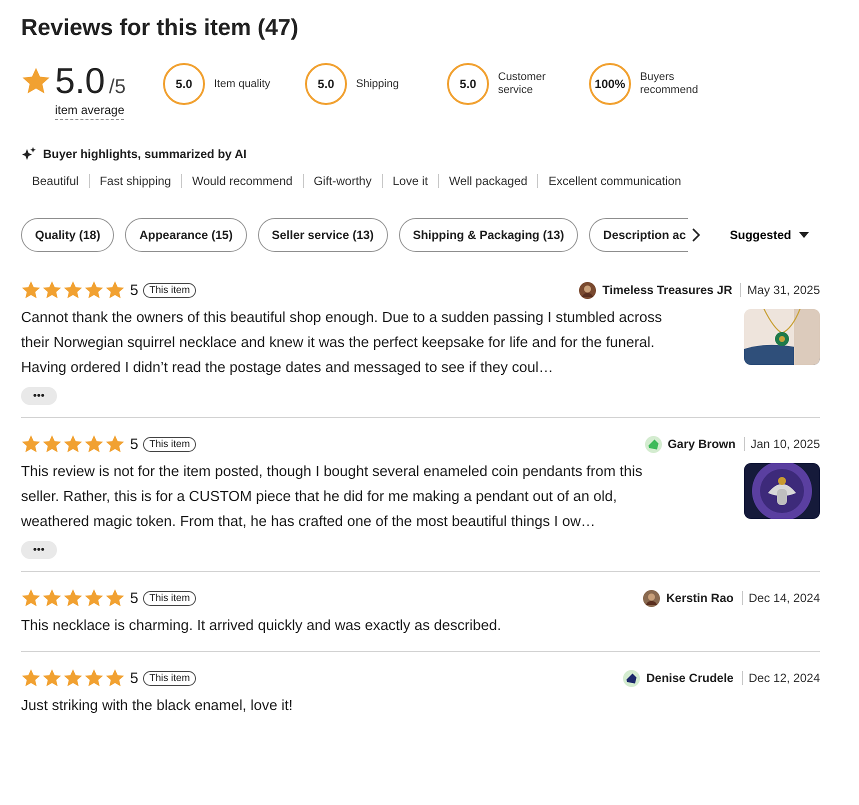  Describe the element at coordinates (243, 84) in the screenshot. I see `metric-label: Item quality` at that location.